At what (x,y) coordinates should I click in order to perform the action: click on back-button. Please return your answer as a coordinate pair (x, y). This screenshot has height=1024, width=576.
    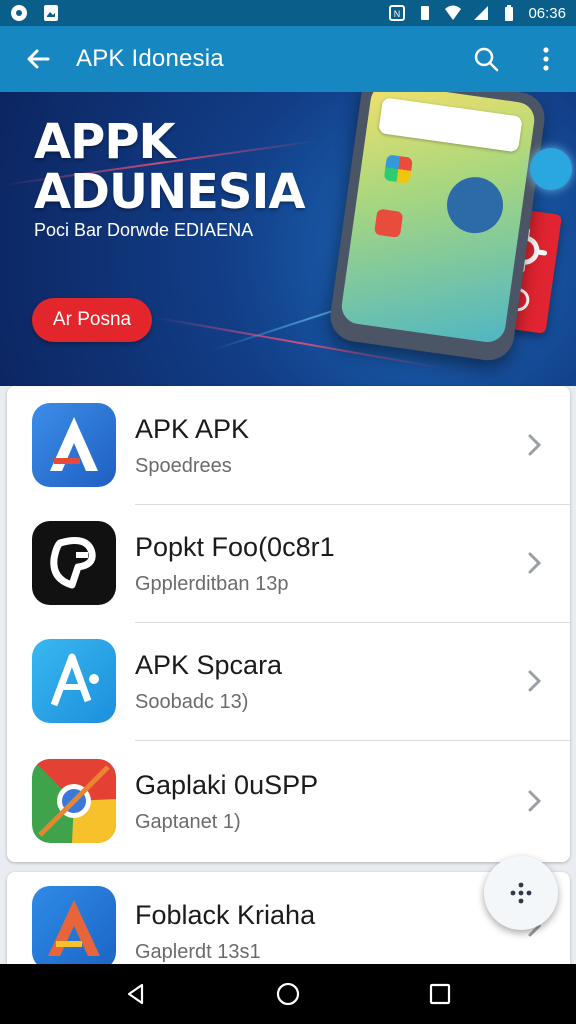
    Looking at the image, I should click on (38, 59).